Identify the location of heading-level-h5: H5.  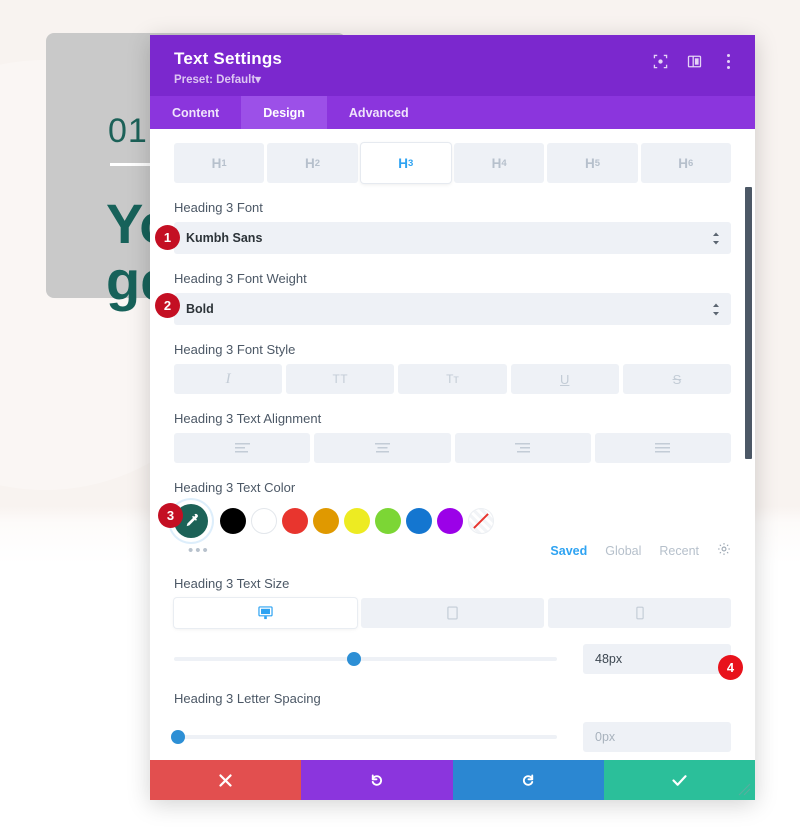
(592, 163).